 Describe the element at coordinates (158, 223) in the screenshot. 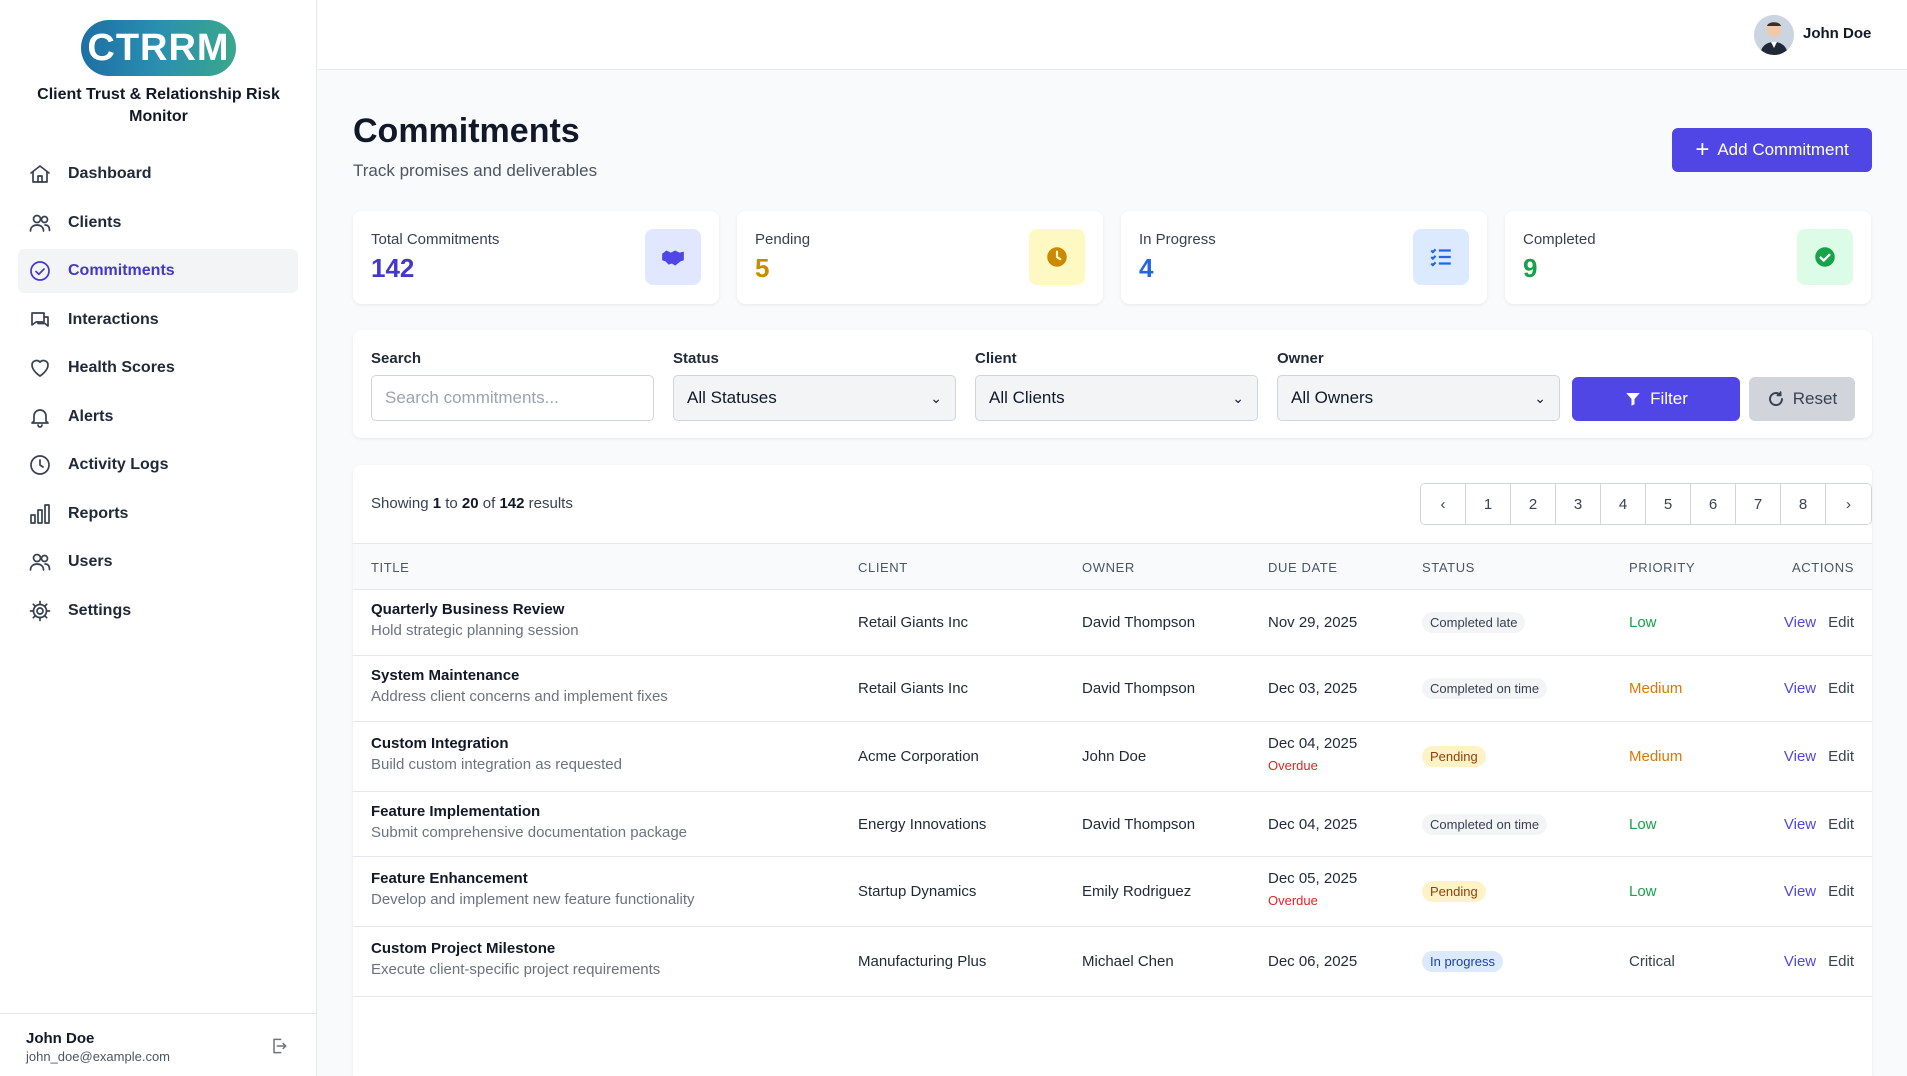

I see `sidebar-item-clients: Clients` at that location.